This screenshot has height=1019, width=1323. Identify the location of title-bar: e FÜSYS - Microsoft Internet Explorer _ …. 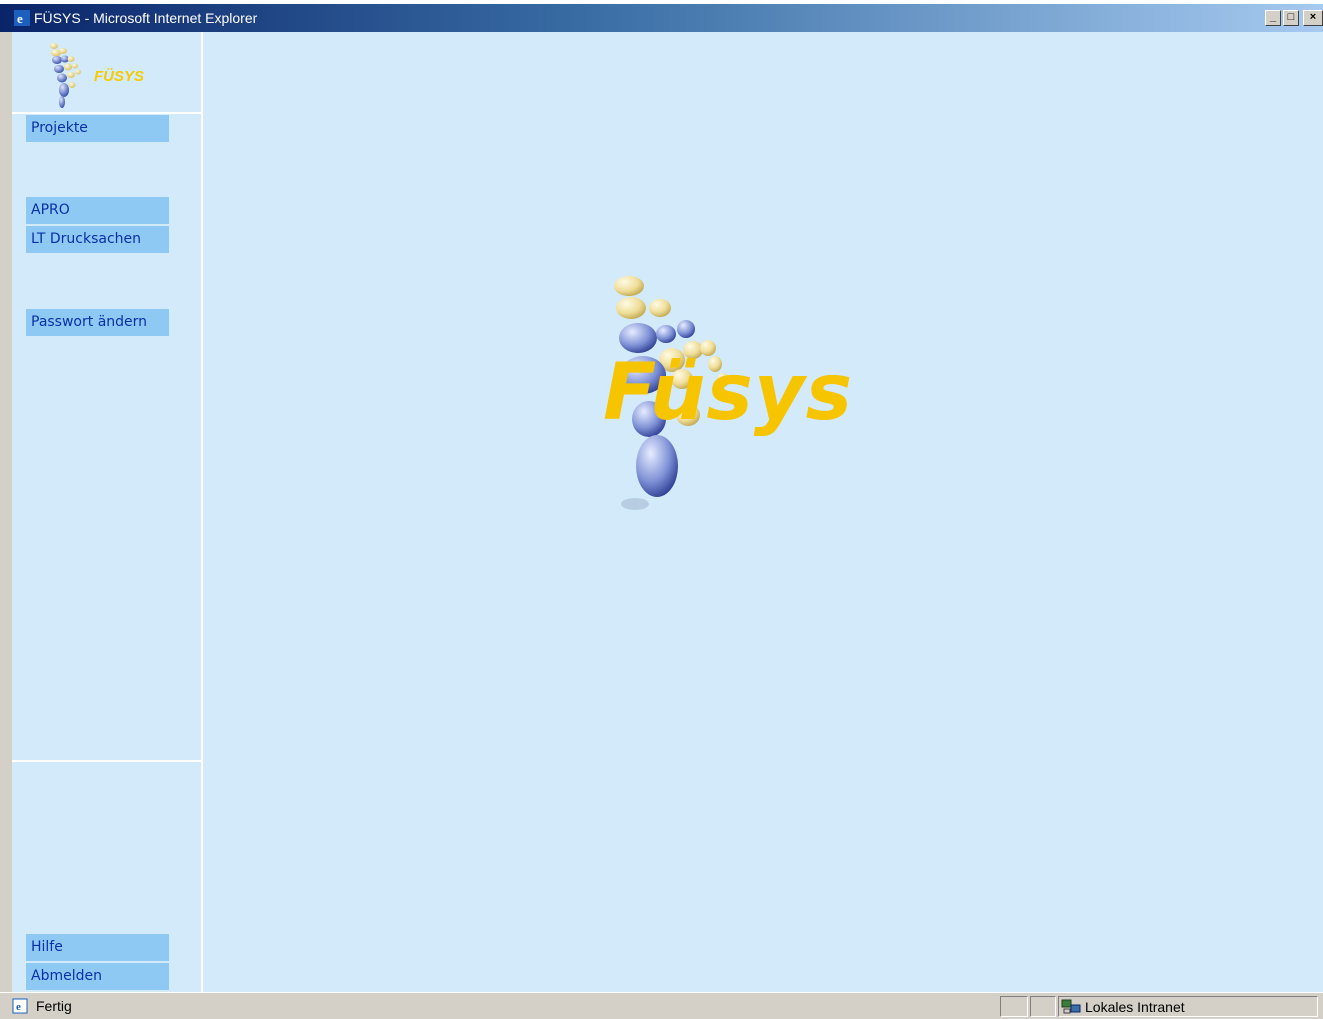
(661, 18).